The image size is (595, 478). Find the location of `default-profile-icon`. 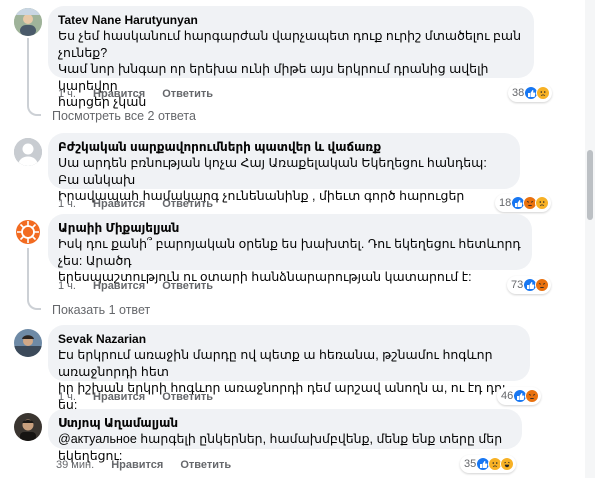

default-profile-icon is located at coordinates (28, 152).